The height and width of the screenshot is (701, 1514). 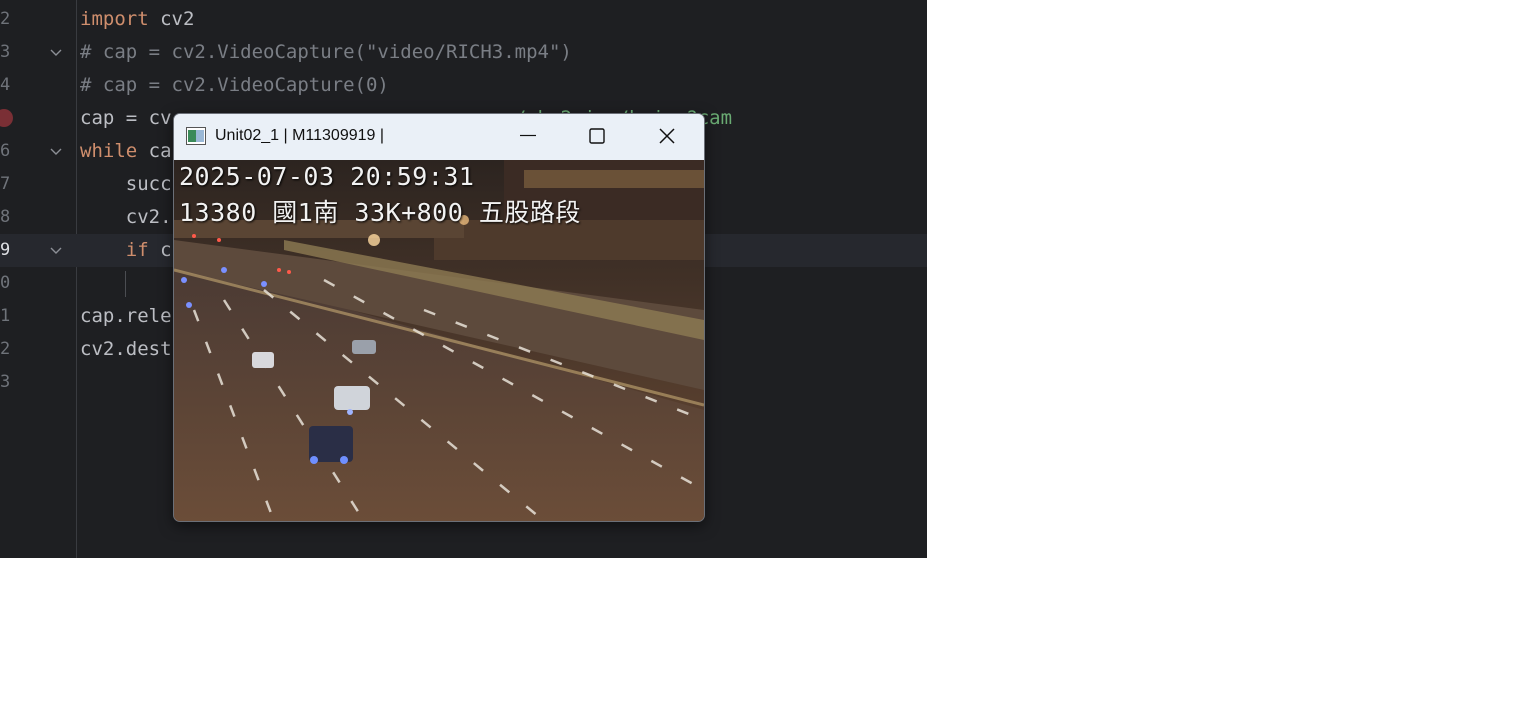 I want to click on code-line: 2 import cv2, so click(x=463, y=19).